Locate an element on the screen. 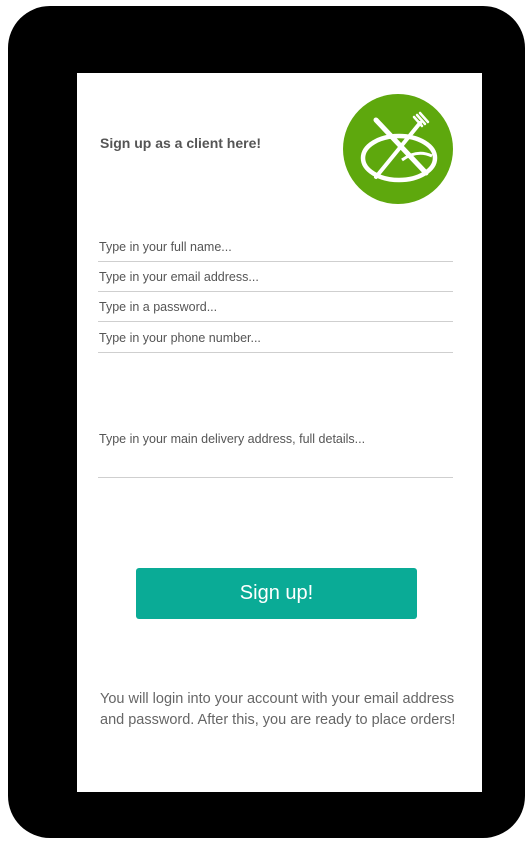  password-field is located at coordinates (275, 307).